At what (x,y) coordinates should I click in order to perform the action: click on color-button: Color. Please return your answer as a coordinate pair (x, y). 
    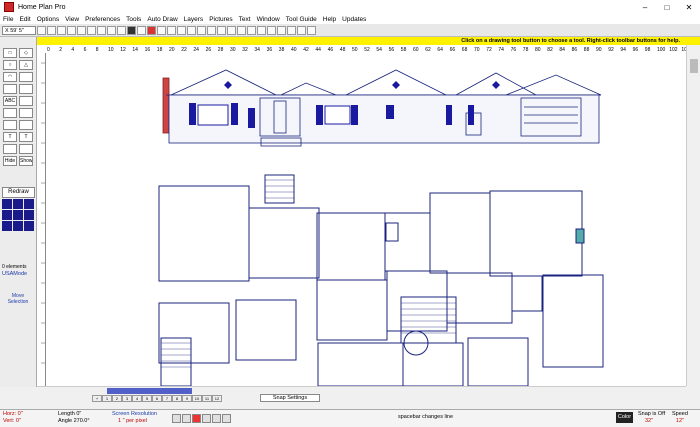
    Looking at the image, I should click on (624, 417).